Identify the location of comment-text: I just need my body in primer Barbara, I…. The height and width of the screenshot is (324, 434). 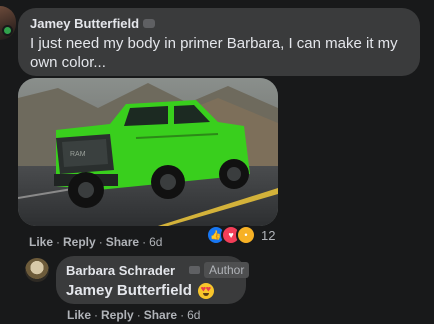
(214, 53).